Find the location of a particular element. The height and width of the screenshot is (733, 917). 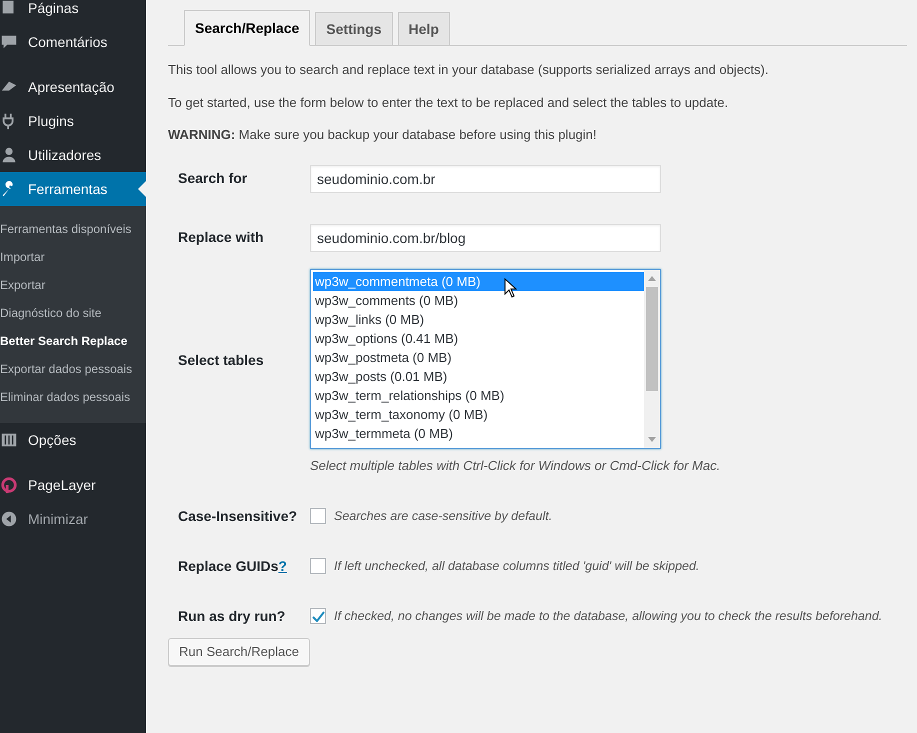

option-description: If checked, no changes will be made to the database, allowing you to check the results beforehand. is located at coordinates (608, 616).